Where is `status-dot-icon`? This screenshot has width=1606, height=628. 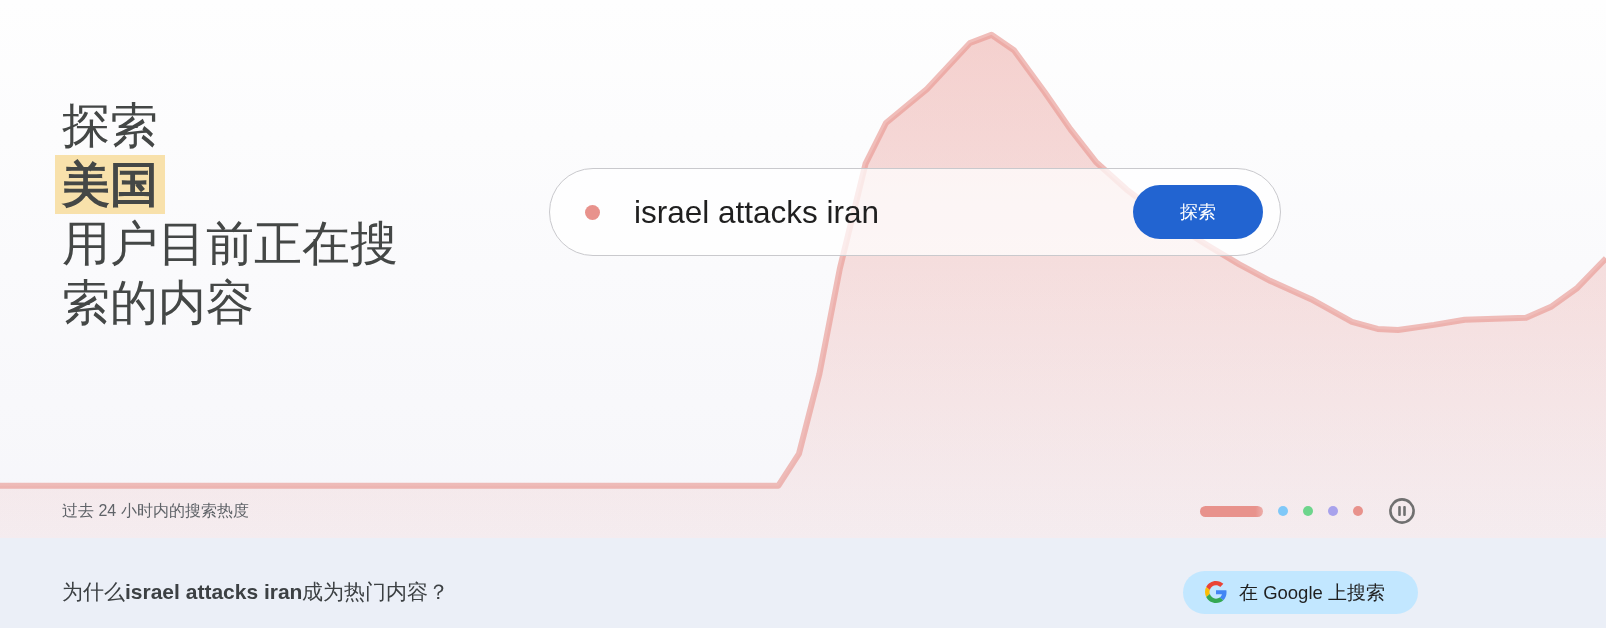 status-dot-icon is located at coordinates (592, 212).